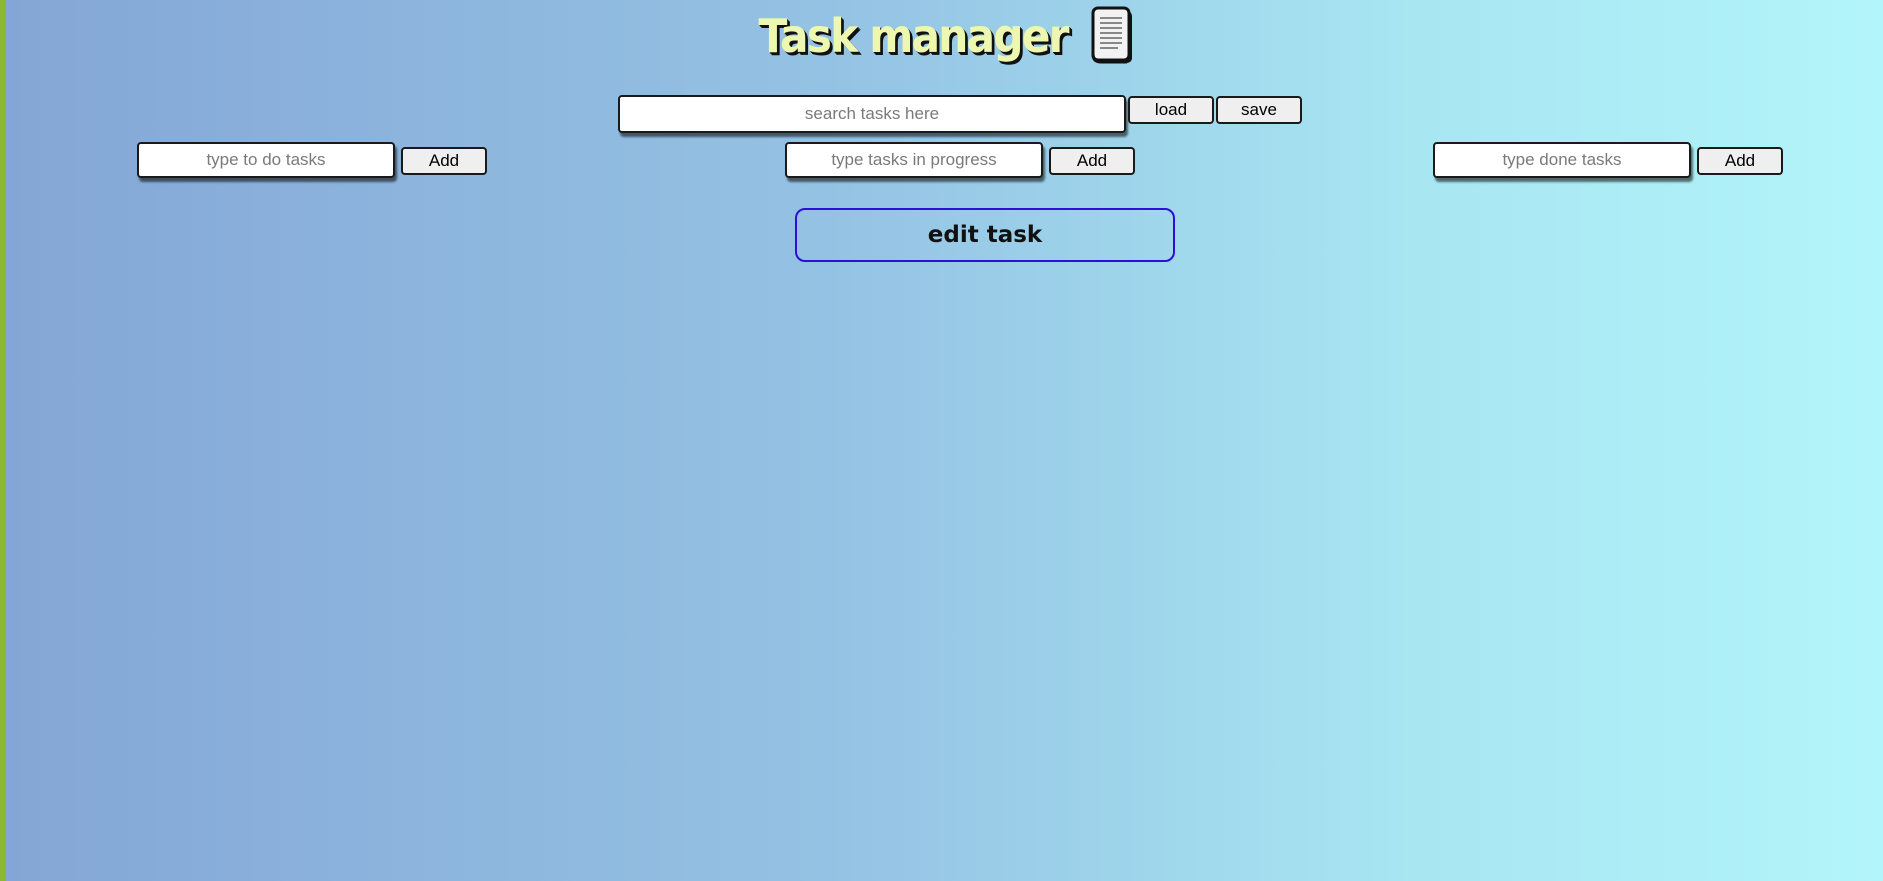 The height and width of the screenshot is (881, 1883). I want to click on add-todo-button: Add, so click(444, 161).